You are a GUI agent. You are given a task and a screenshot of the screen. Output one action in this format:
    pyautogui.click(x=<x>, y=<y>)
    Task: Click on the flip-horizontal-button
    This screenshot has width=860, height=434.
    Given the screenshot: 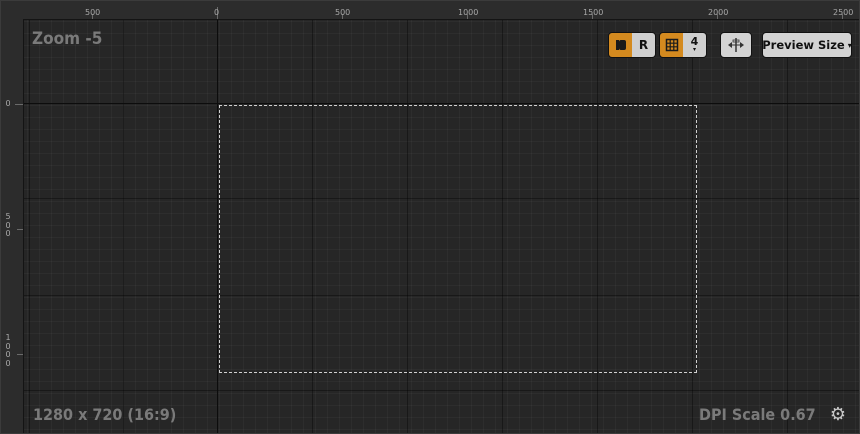 What is the action you would take?
    pyautogui.click(x=736, y=45)
    